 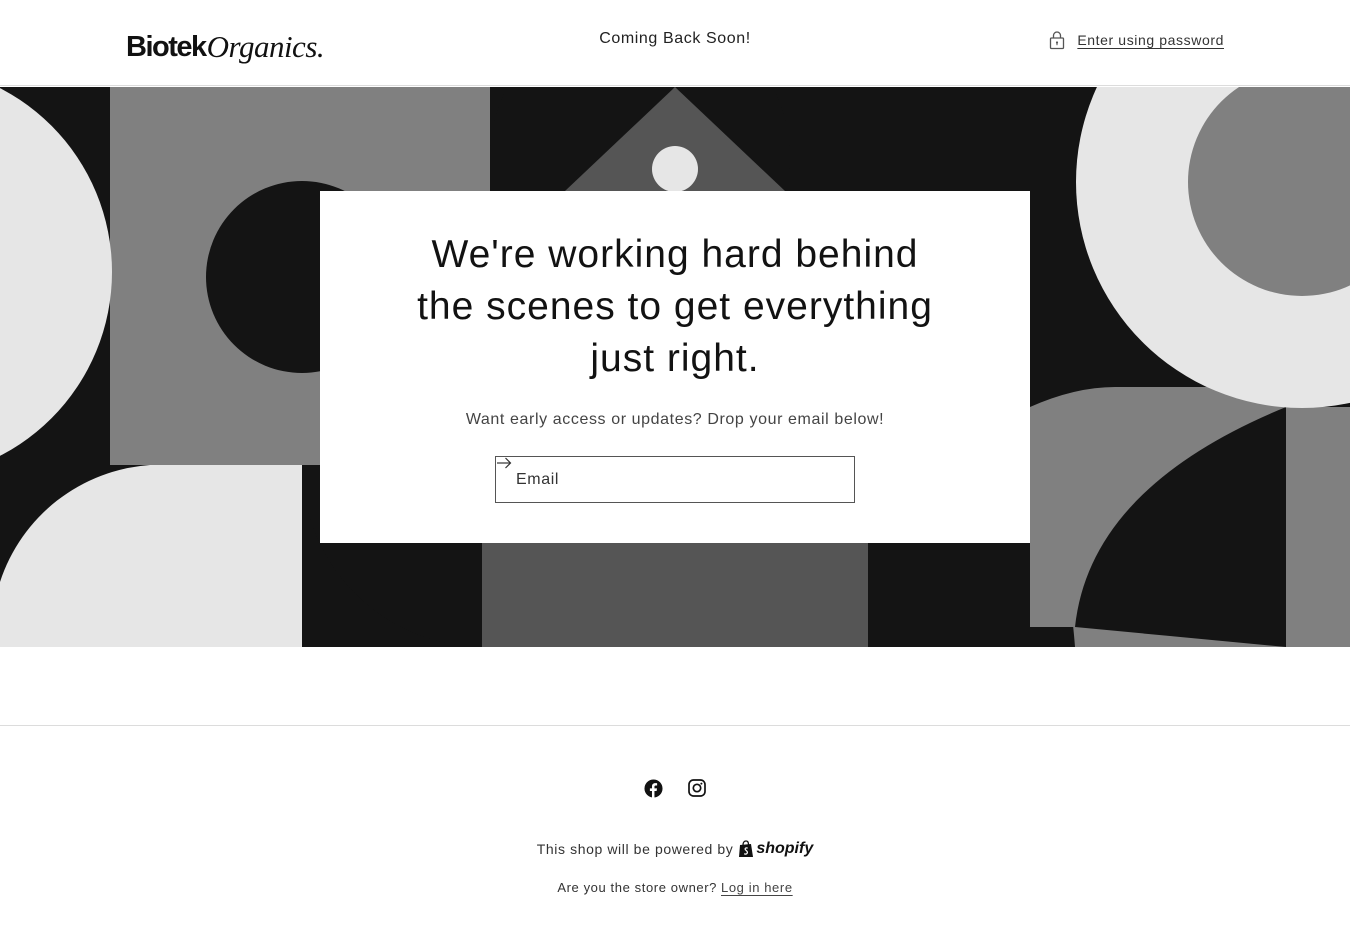 I want to click on login-link: Log in here, so click(x=757, y=887).